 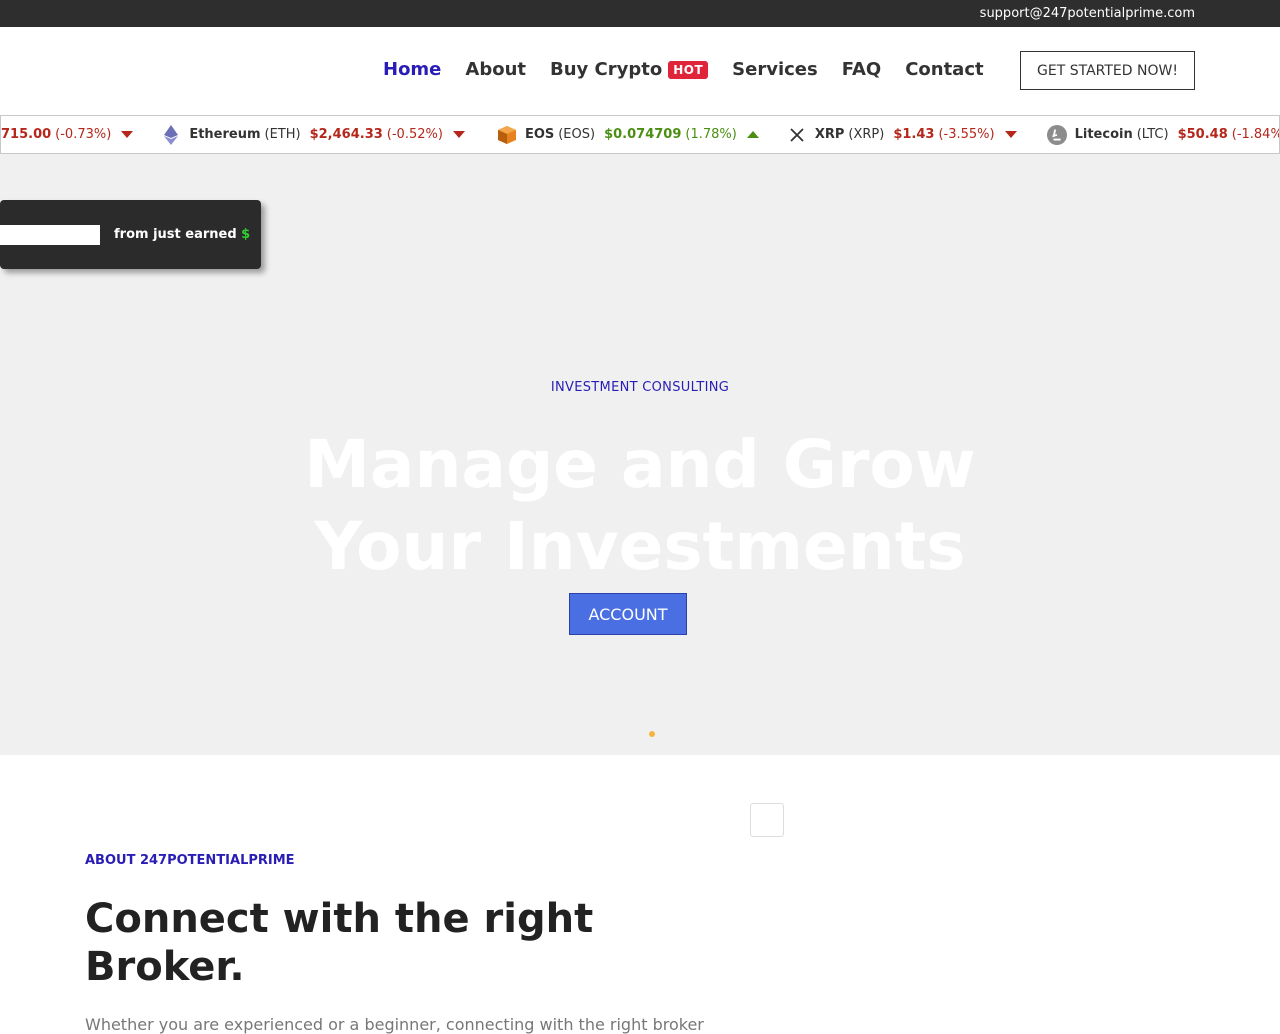 What do you see at coordinates (775, 69) in the screenshot?
I see `nav-services: Services` at bounding box center [775, 69].